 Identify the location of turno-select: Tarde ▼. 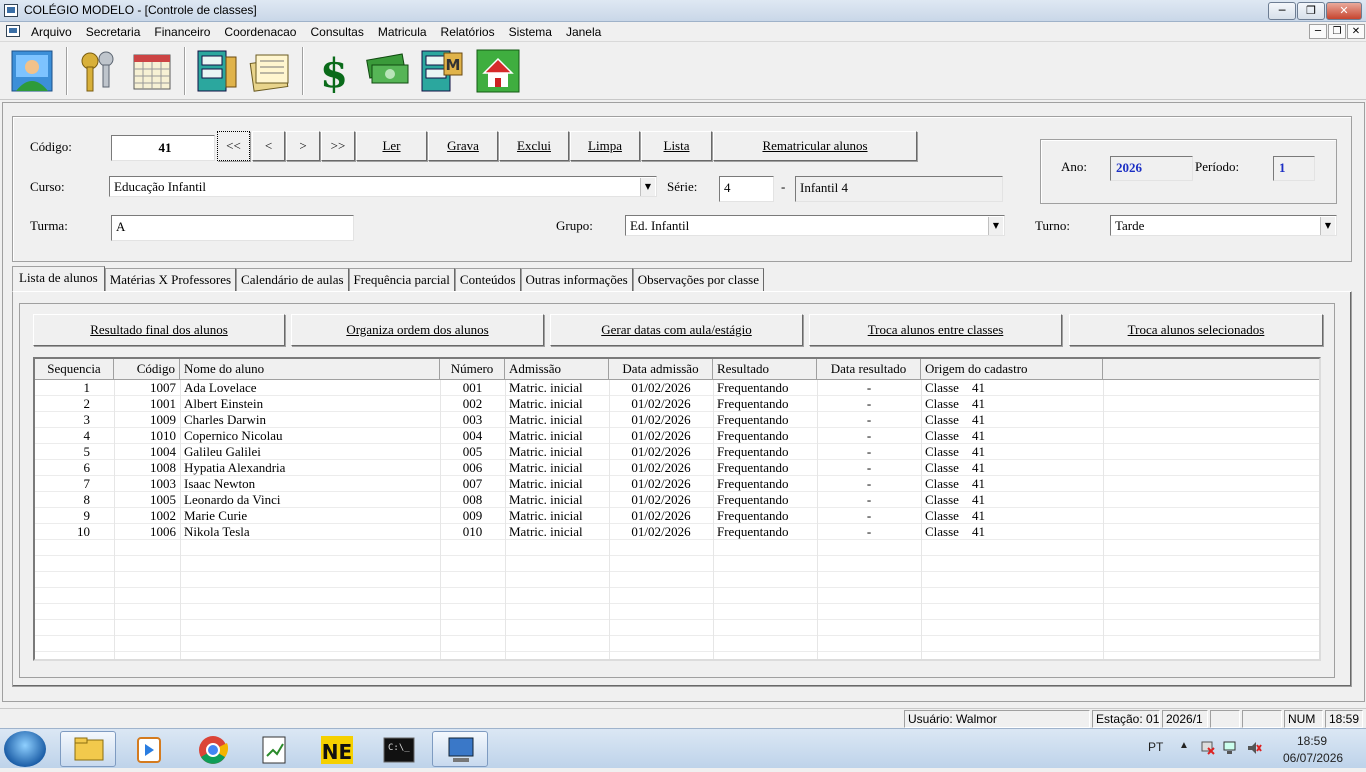
(1223, 225).